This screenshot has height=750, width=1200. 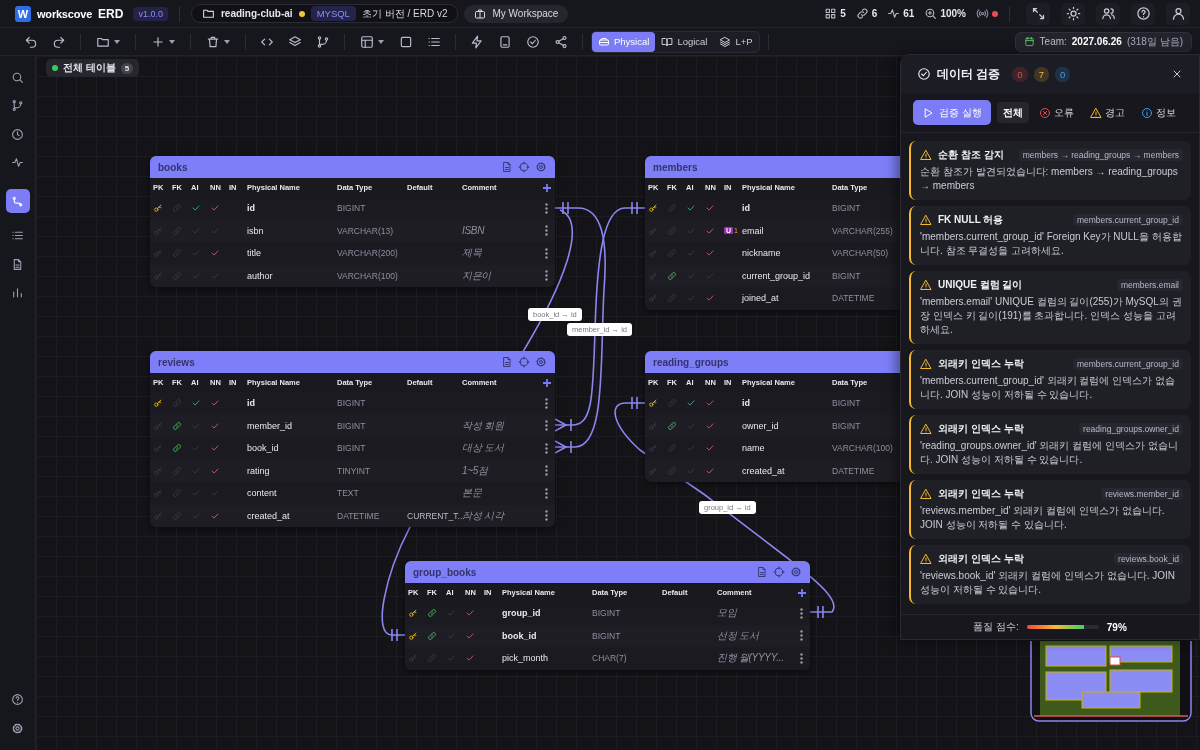 What do you see at coordinates (516, 13) in the screenshot?
I see `workspace-button: My Workspace` at bounding box center [516, 13].